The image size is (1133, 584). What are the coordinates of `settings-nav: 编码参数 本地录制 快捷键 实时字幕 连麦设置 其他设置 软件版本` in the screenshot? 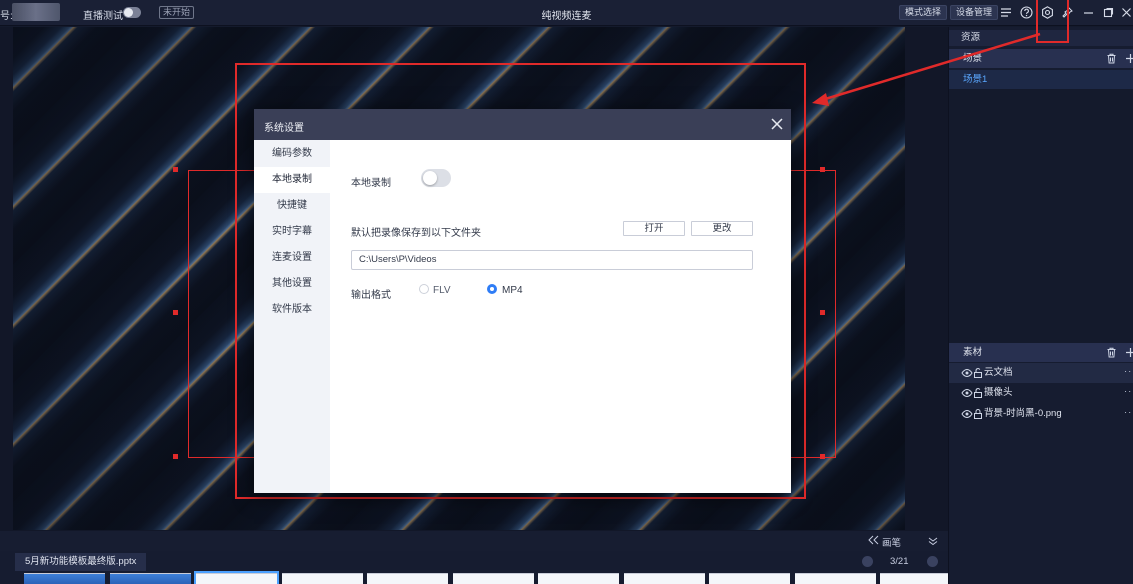 It's located at (292, 316).